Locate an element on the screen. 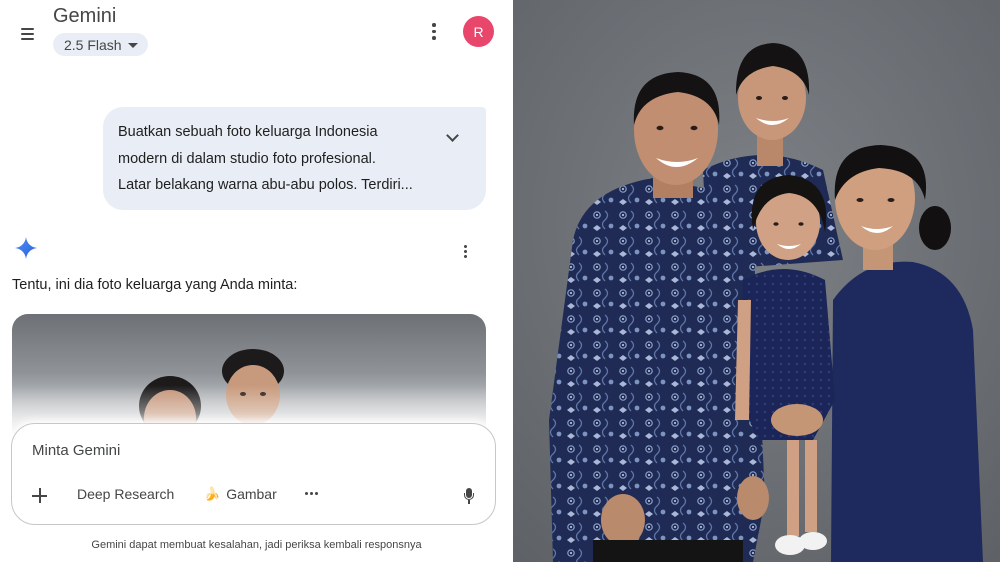 This screenshot has width=1000, height=562. app-title: Gemini is located at coordinates (85, 16).